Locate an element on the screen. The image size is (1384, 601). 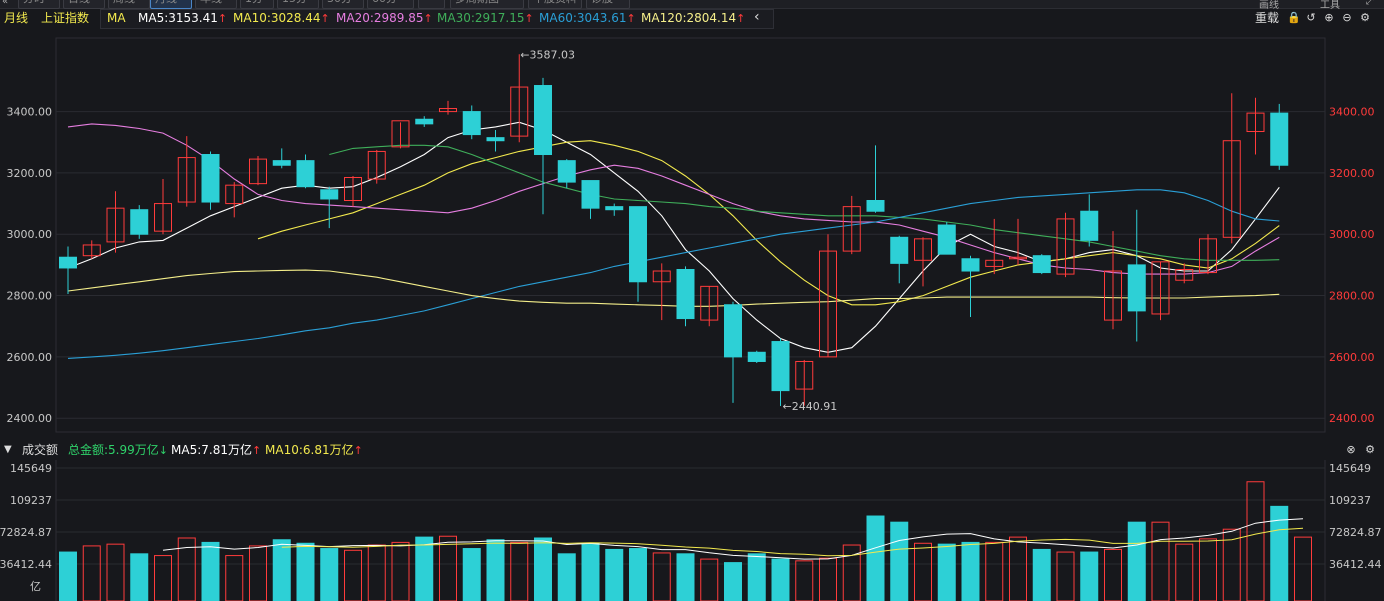
vol-tick-right: 36412.44 is located at coordinates (1355, 564).